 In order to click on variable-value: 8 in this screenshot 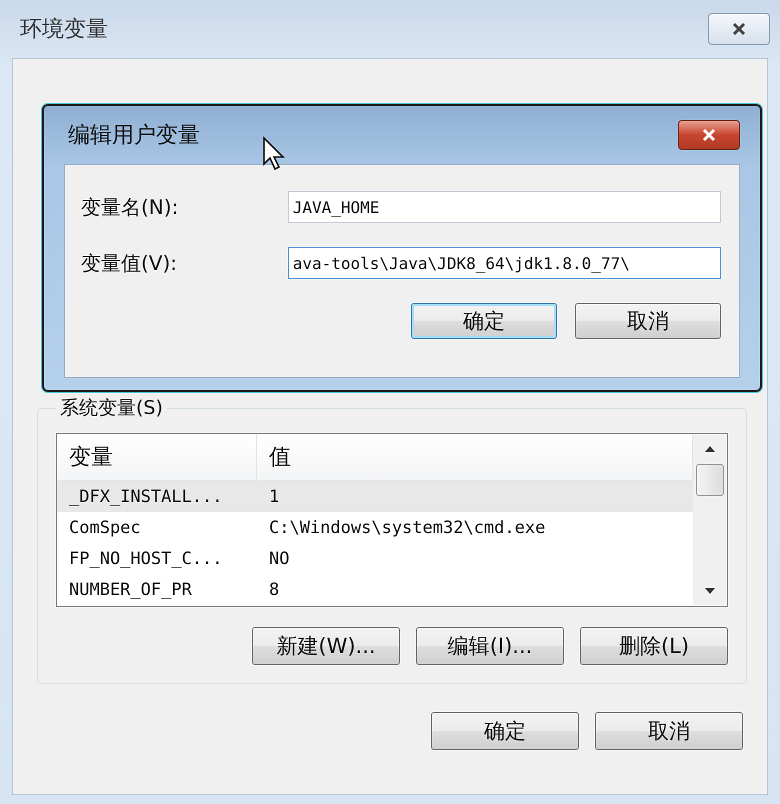, I will do `click(274, 590)`.